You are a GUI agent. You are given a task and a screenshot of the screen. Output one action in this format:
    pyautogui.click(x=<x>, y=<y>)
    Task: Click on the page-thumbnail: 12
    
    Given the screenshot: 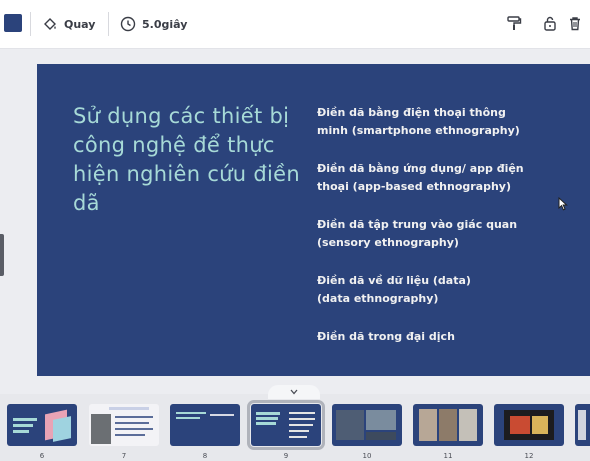 What is the action you would take?
    pyautogui.click(x=529, y=432)
    